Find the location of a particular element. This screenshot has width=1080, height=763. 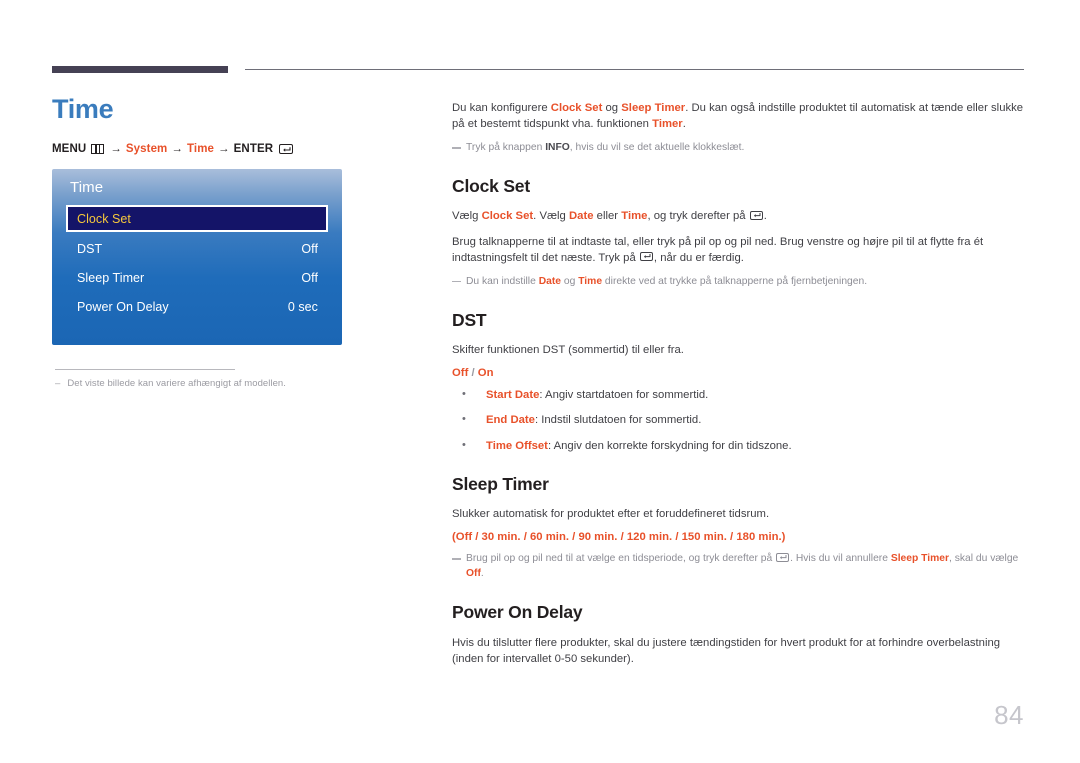

clock-set-p1-e: . is located at coordinates (765, 216).